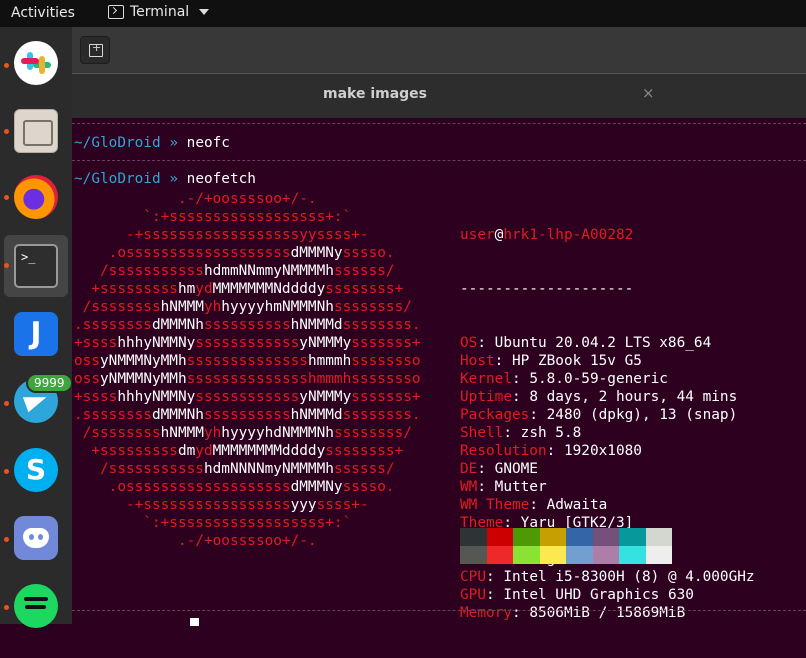 This screenshot has width=806, height=658. I want to click on info-key: WM, so click(469, 487).